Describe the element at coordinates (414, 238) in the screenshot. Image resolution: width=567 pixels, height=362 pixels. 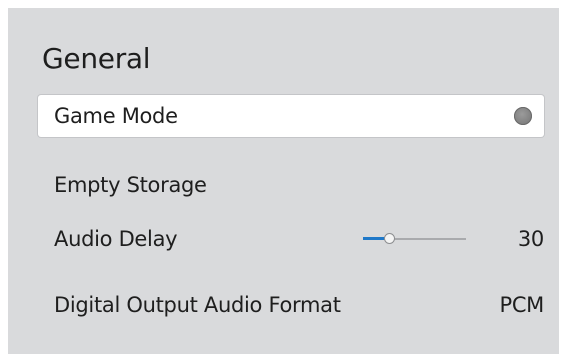
I see `audio-delay-slider` at that location.